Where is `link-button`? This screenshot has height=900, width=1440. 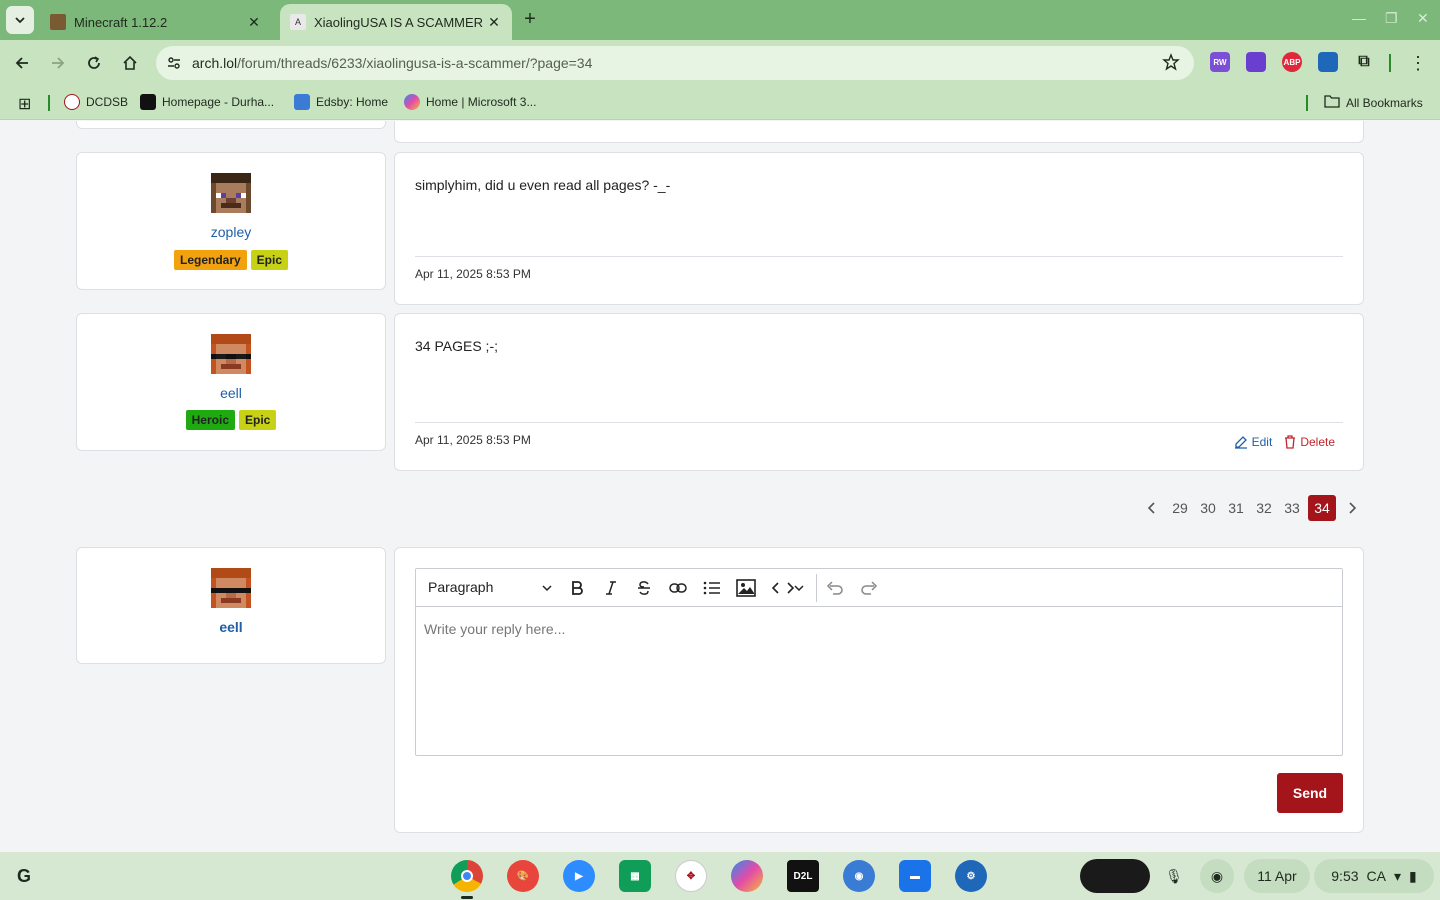
link-button is located at coordinates (678, 588).